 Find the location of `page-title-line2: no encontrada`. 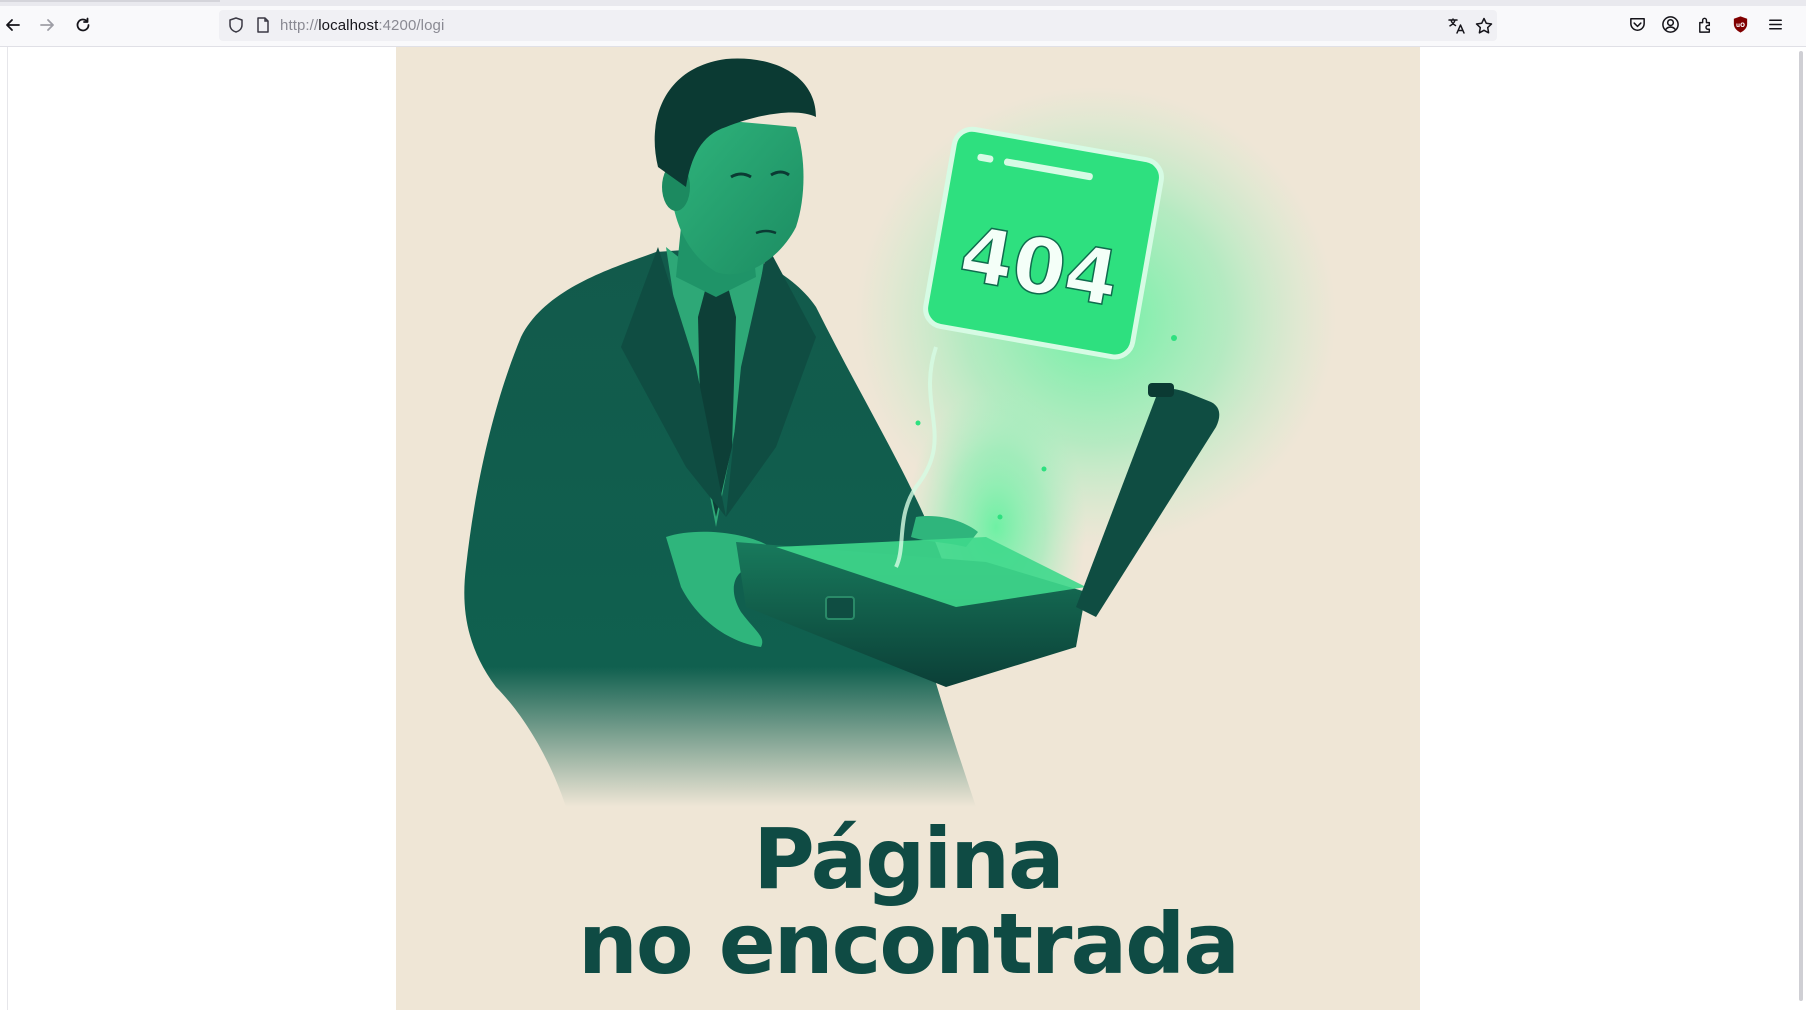

page-title-line2: no encontrada is located at coordinates (909, 944).